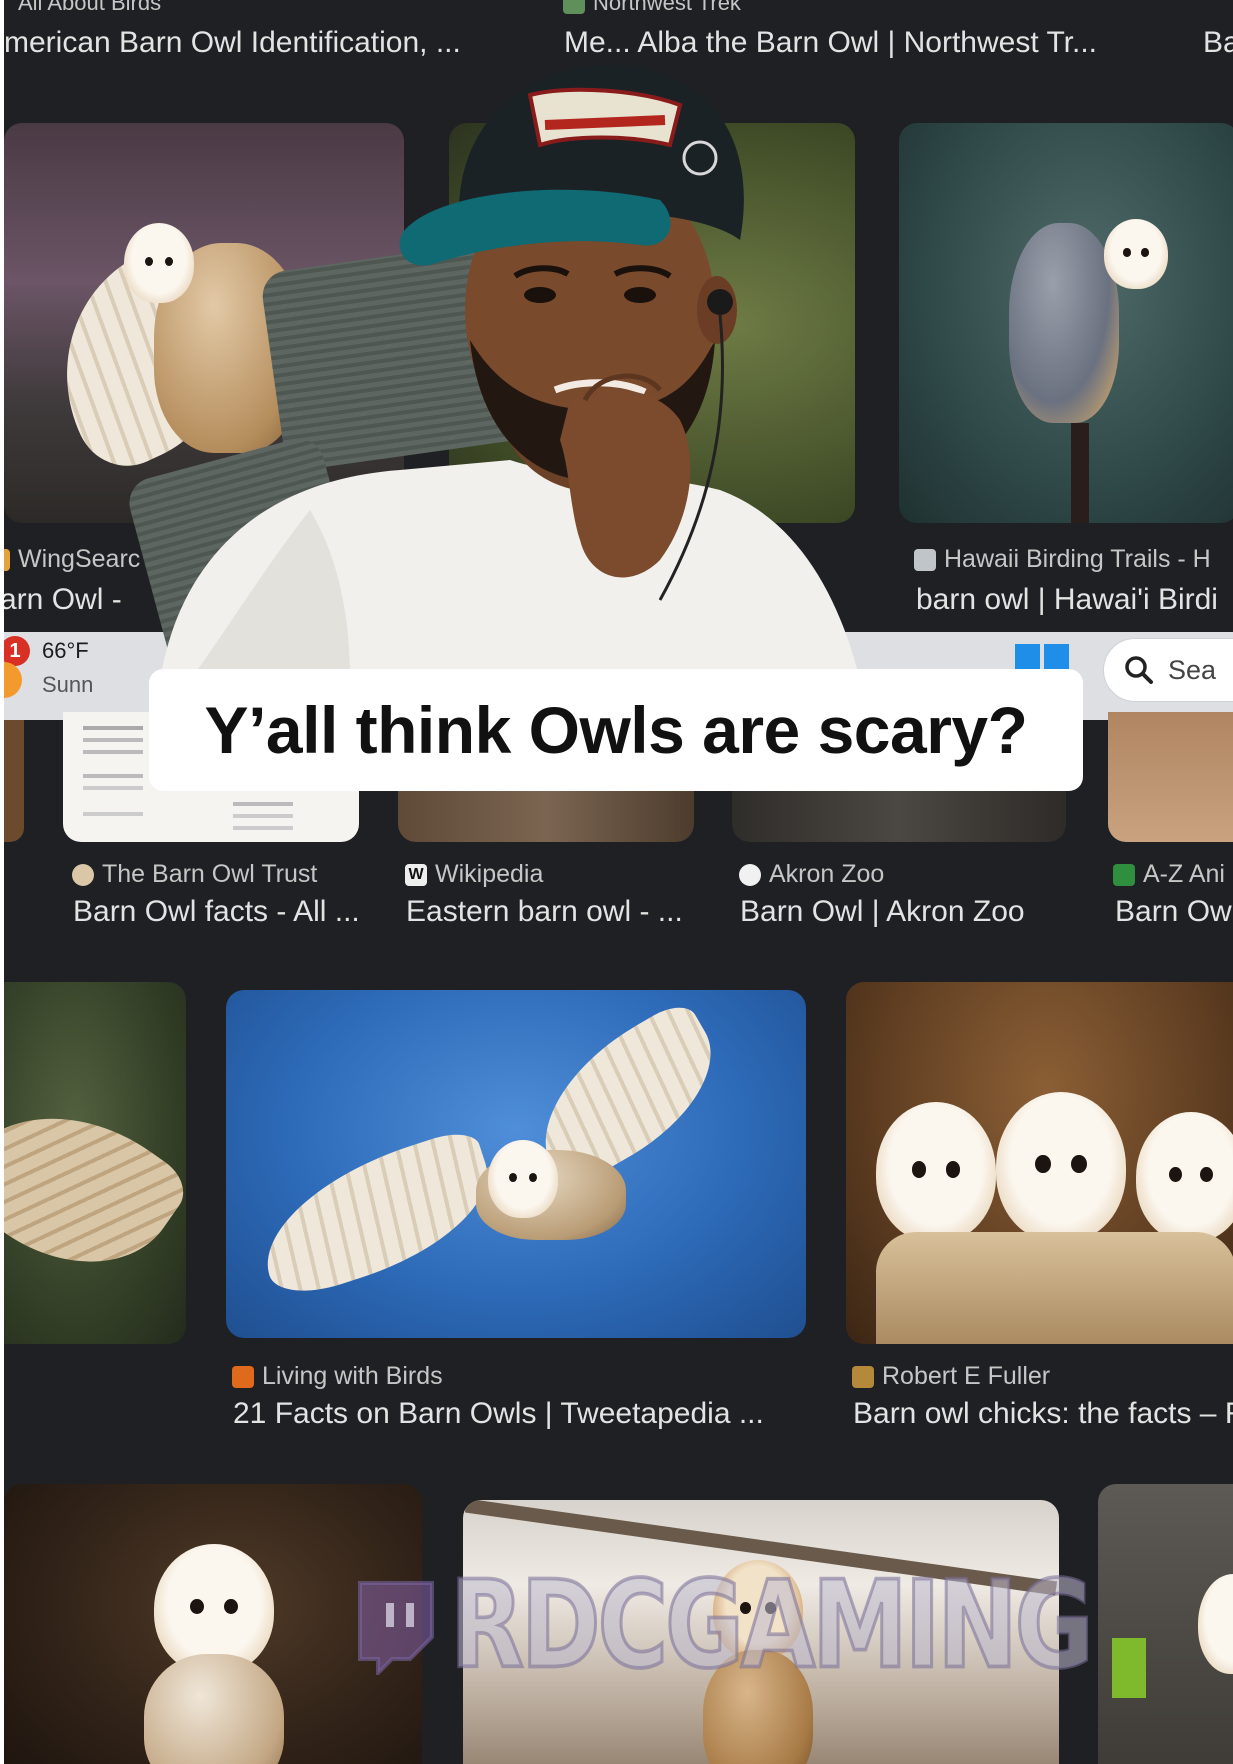 Image resolution: width=1233 pixels, height=1764 pixels. I want to click on result-title: Barn Owl, so click(1174, 912).